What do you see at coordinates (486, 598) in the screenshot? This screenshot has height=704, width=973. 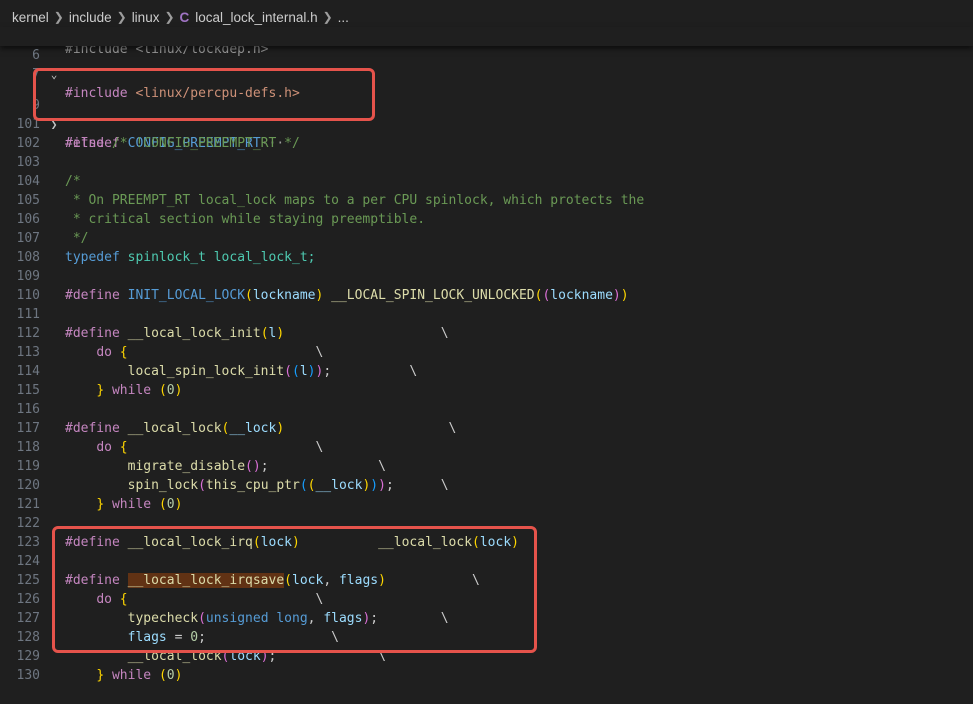 I see `code-line: 126 typecheck(unsigned long, flags); \` at bounding box center [486, 598].